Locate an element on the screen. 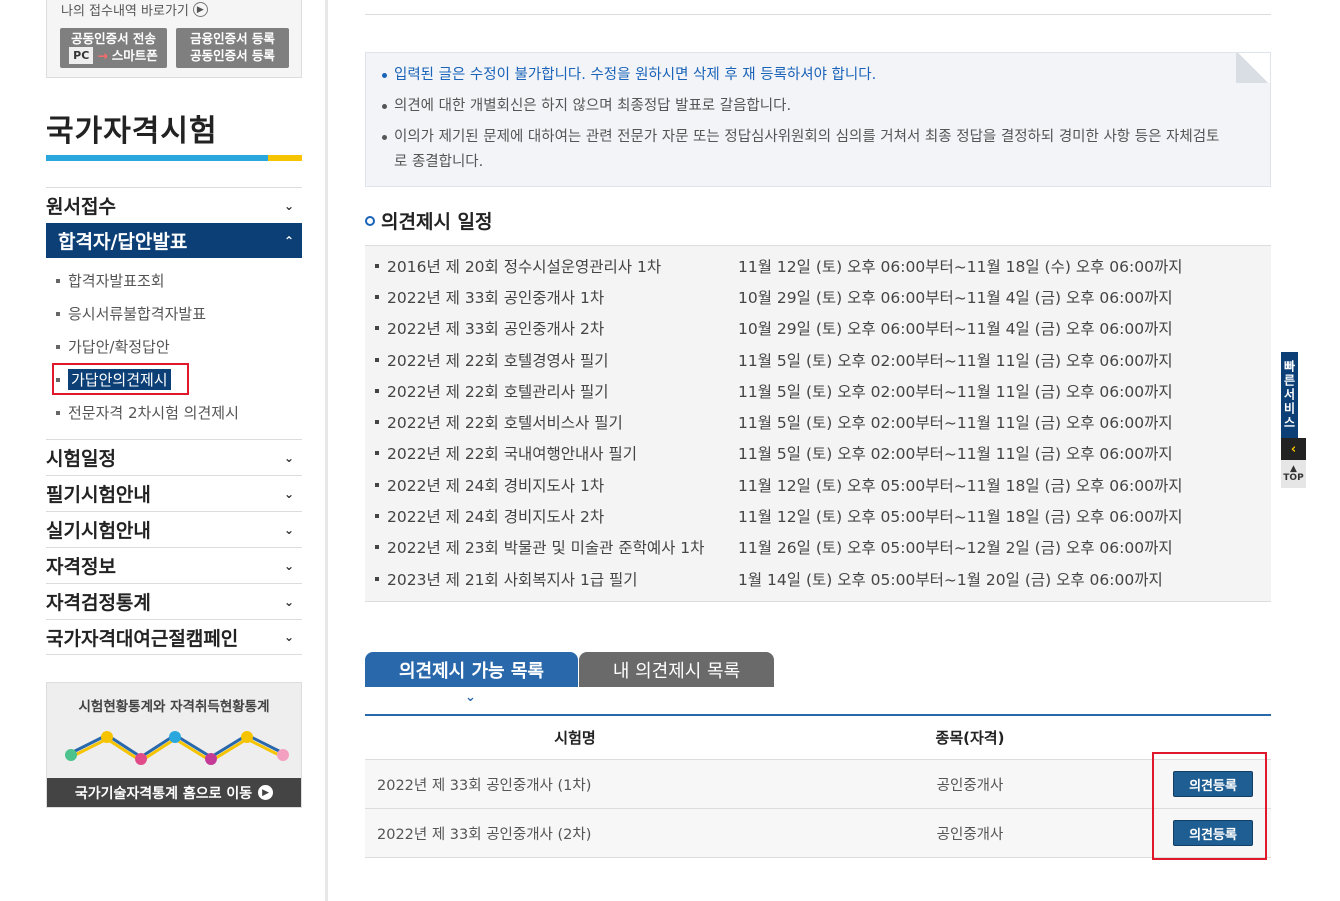  menu-label: 자격정보 is located at coordinates (81, 567).